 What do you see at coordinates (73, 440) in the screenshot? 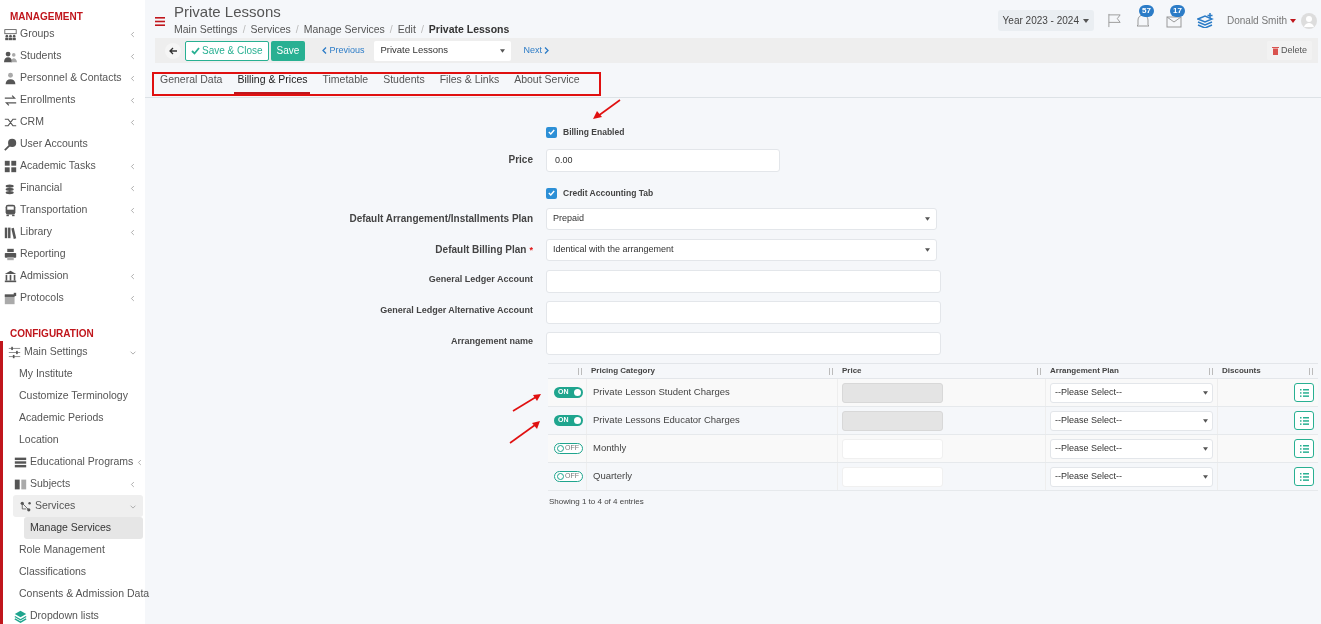
I see `sidebar-item: Location` at bounding box center [73, 440].